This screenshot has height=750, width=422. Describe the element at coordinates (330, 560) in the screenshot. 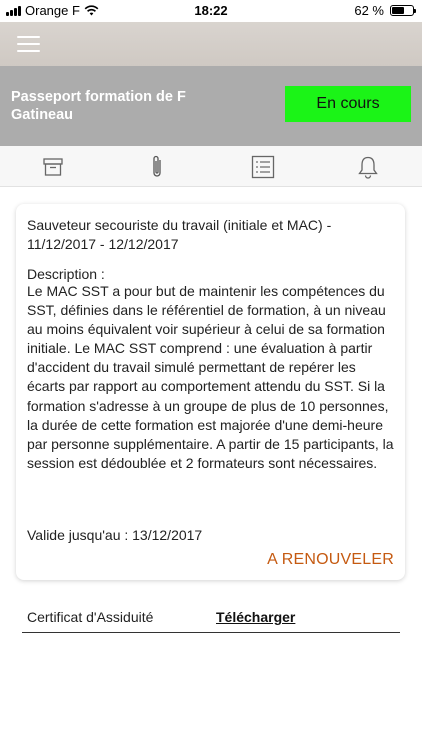

I see `renew-button: A RENOUVELER` at that location.